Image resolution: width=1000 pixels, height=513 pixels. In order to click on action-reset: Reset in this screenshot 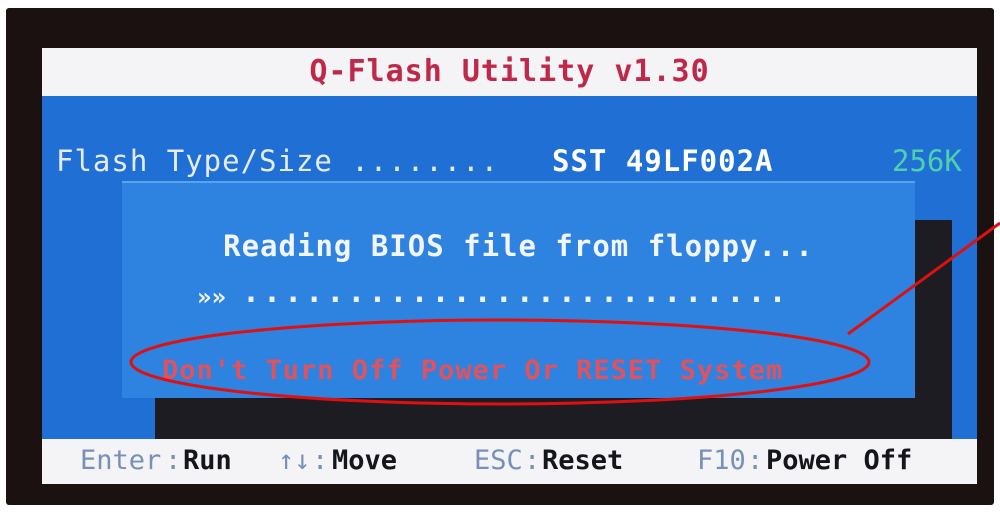, I will do `click(582, 460)`.